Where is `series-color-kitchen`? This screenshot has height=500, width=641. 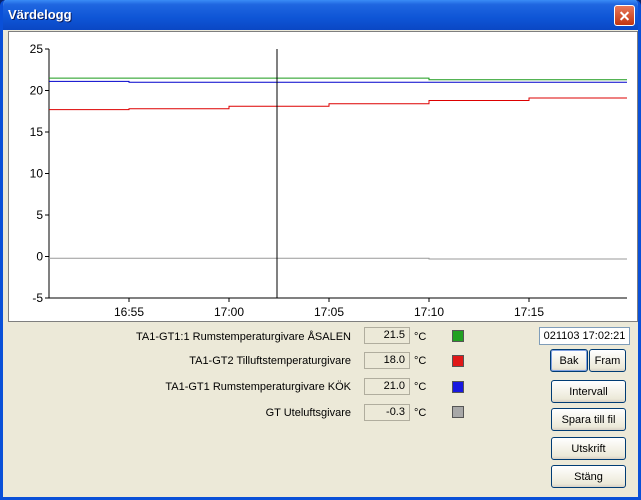
series-color-kitchen is located at coordinates (458, 387).